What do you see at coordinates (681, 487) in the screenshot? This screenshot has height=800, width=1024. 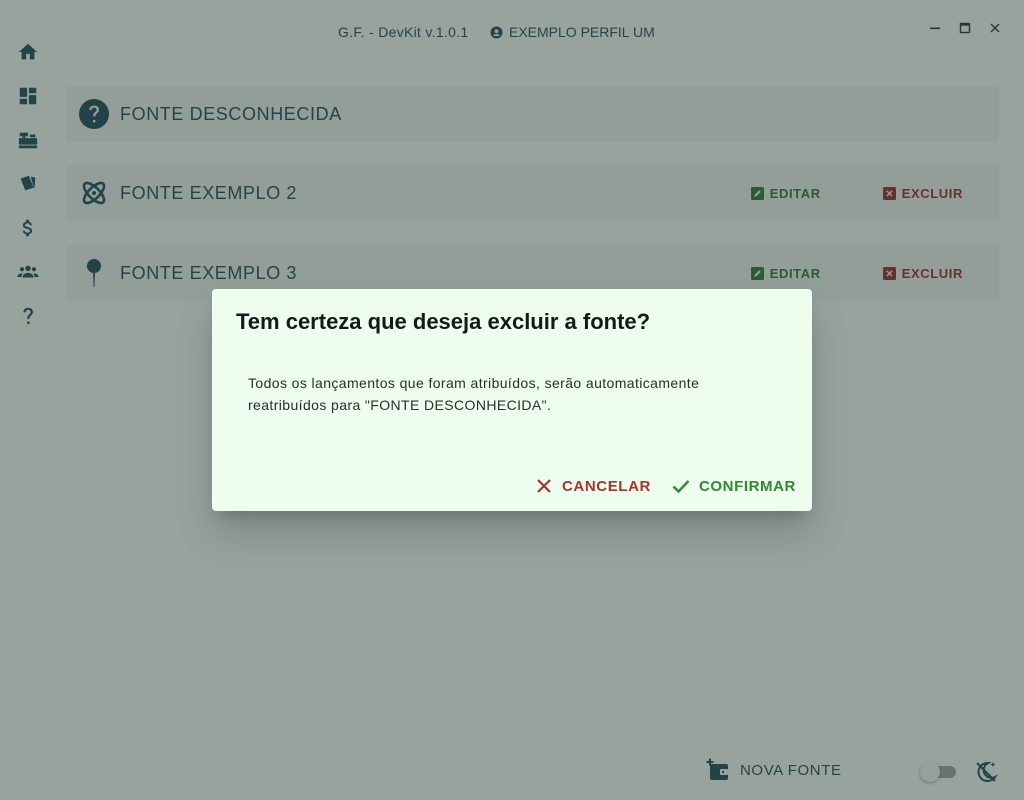 I see `check-icon` at bounding box center [681, 487].